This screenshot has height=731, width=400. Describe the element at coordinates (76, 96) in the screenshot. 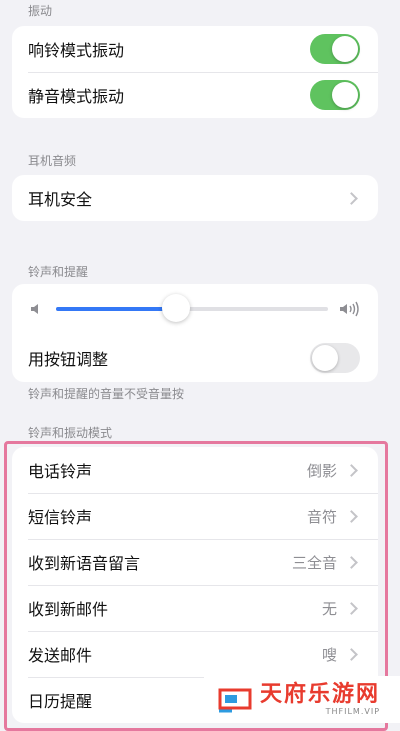

I see `silent-vibrate-label: 静音模式振动` at that location.